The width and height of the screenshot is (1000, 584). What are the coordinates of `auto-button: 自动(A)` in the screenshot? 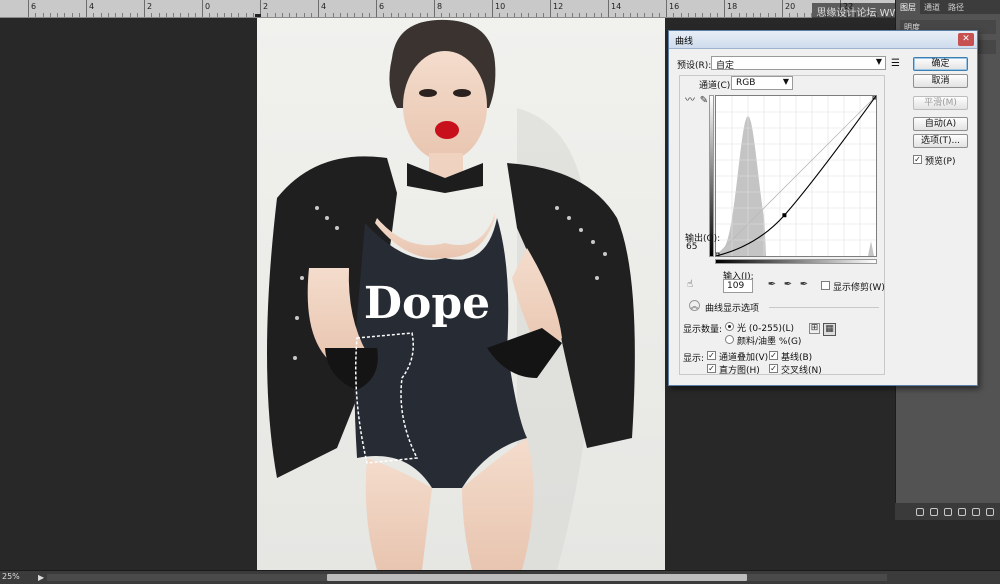 It's located at (940, 124).